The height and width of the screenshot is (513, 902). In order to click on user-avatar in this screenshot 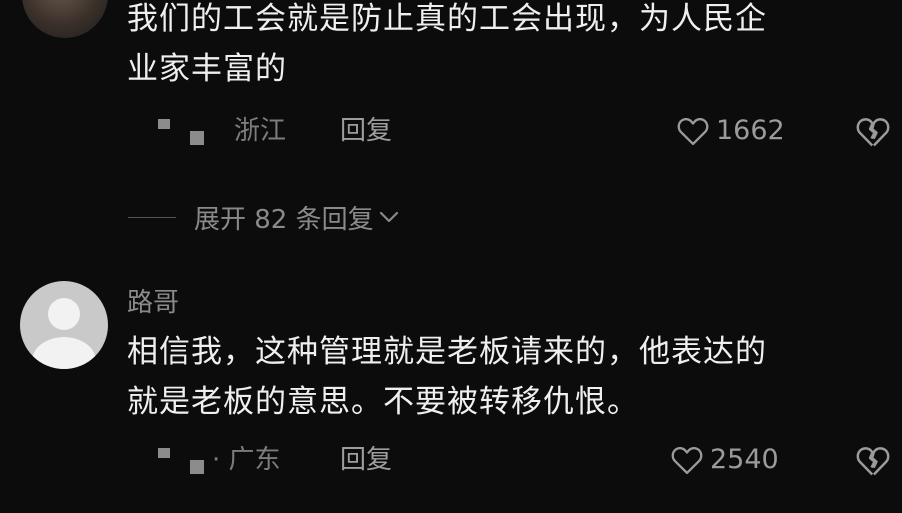, I will do `click(65, 19)`.